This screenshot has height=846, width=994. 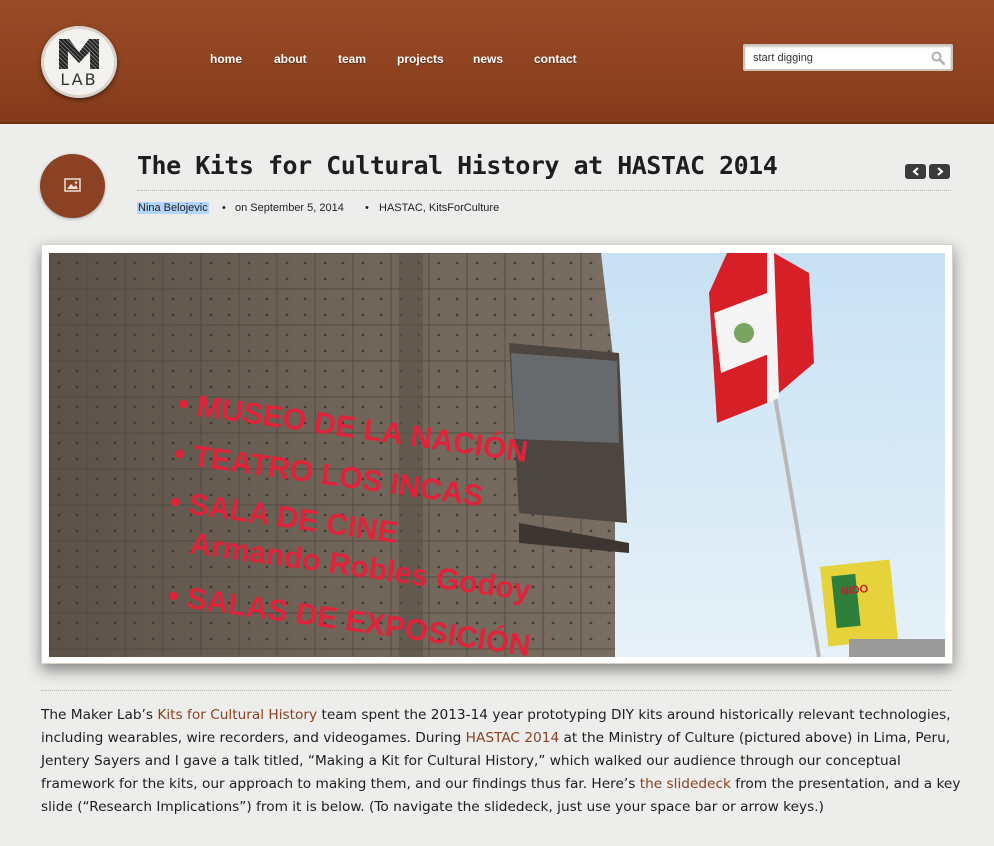 I want to click on post-format-badge, so click(x=72, y=186).